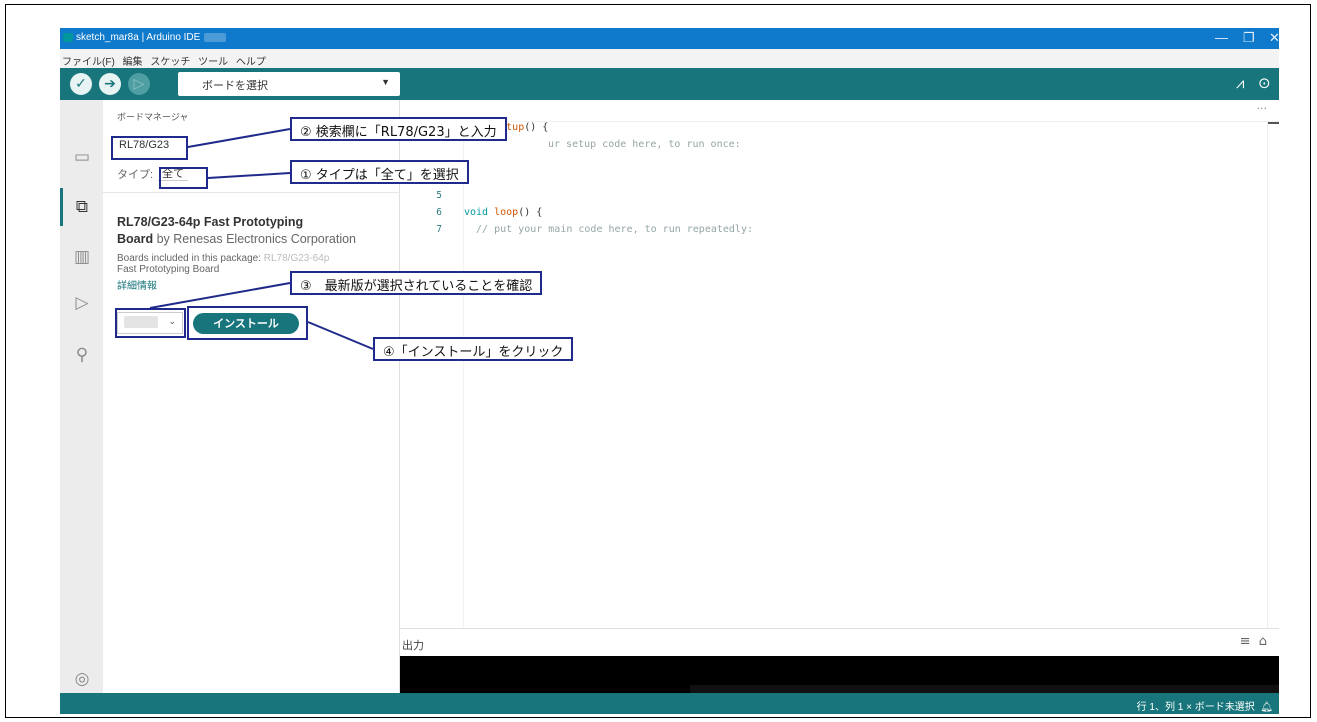 The height and width of the screenshot is (722, 1317). What do you see at coordinates (398, 129) in the screenshot?
I see `callout-step2: ② 検索欄に「RL78/G23」と入力` at bounding box center [398, 129].